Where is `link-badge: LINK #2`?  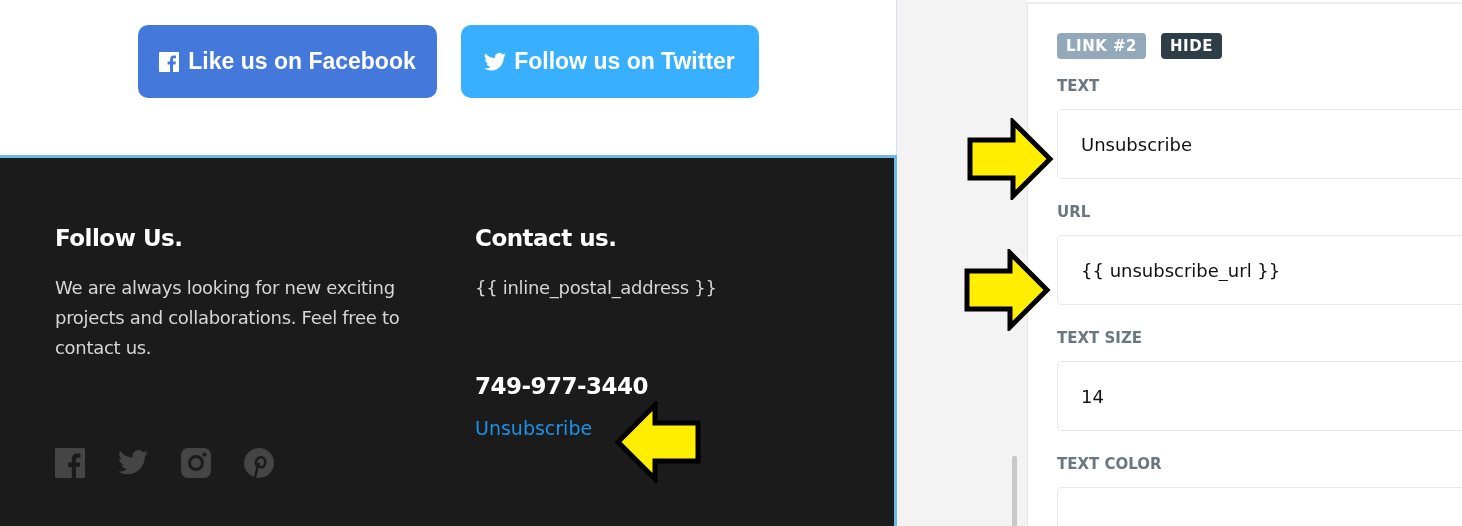
link-badge: LINK #2 is located at coordinates (1102, 46).